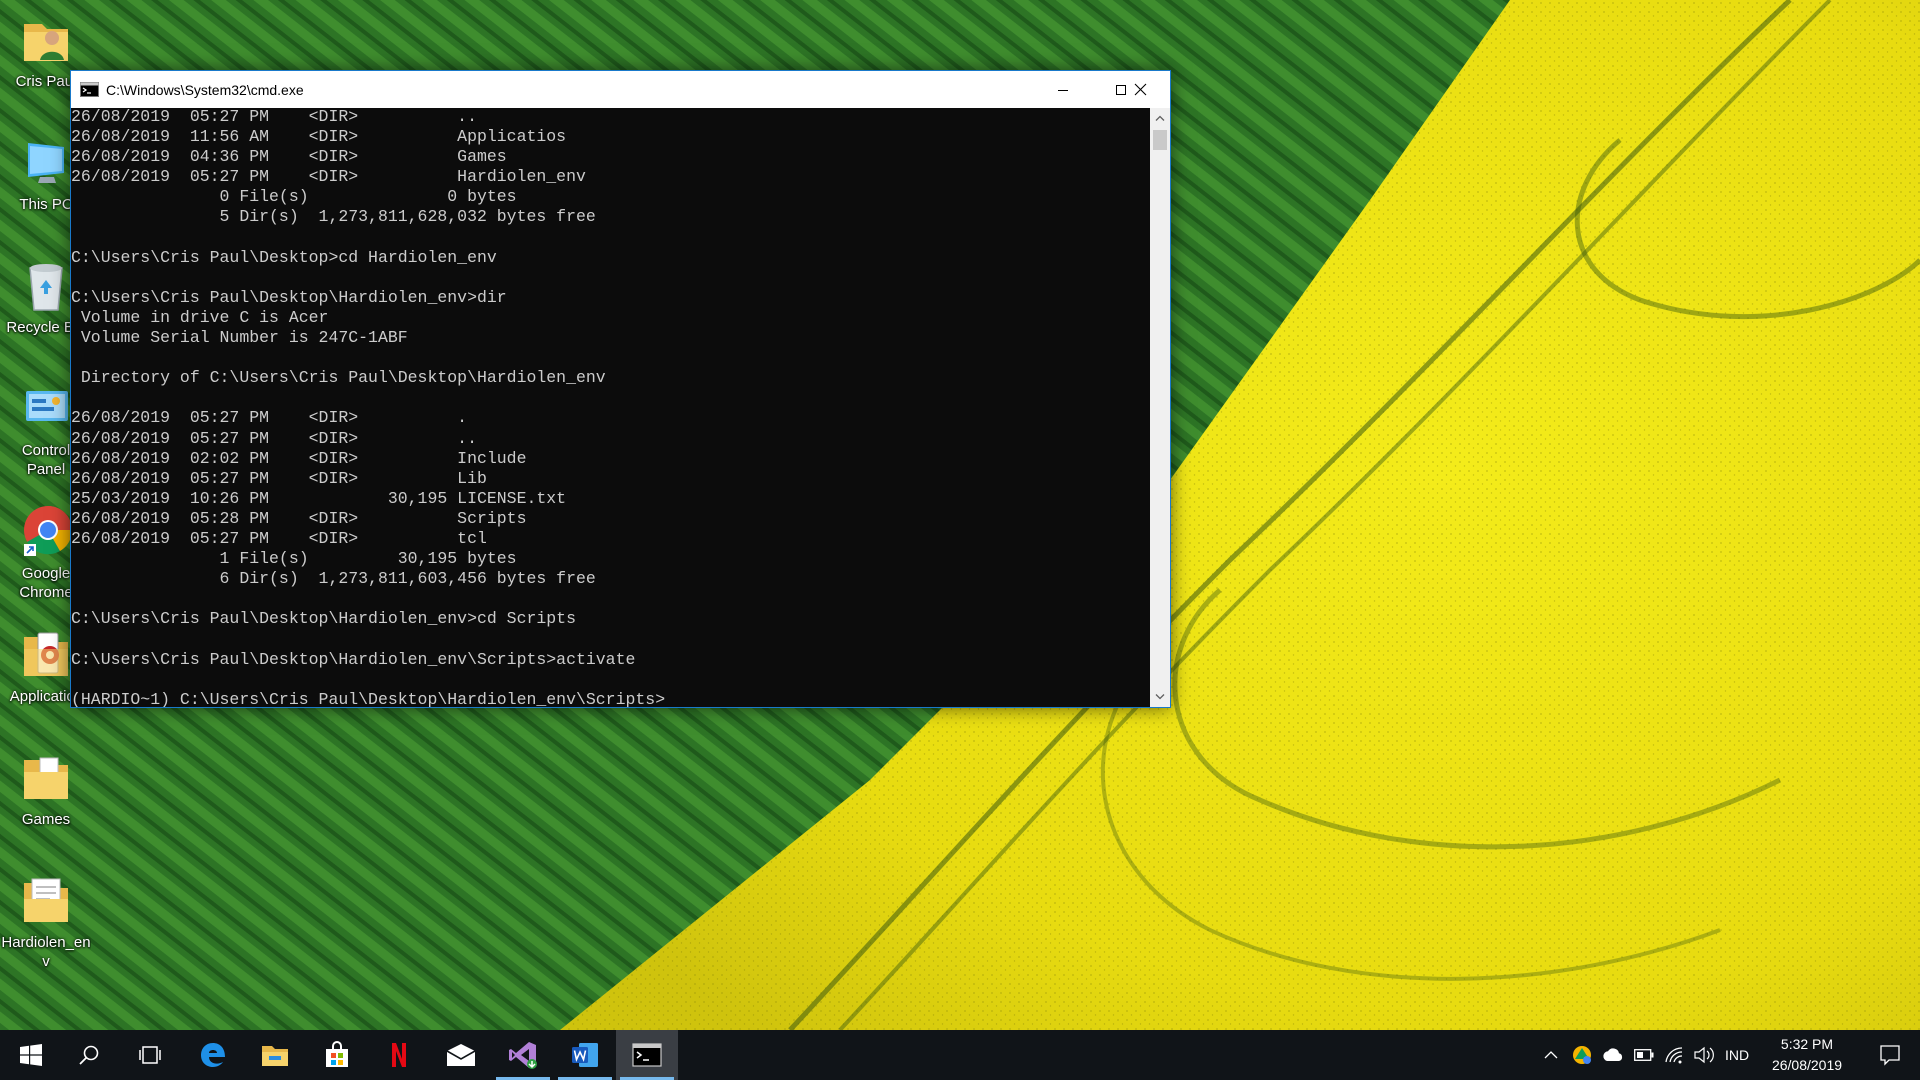  I want to click on task-view-button, so click(150, 1055).